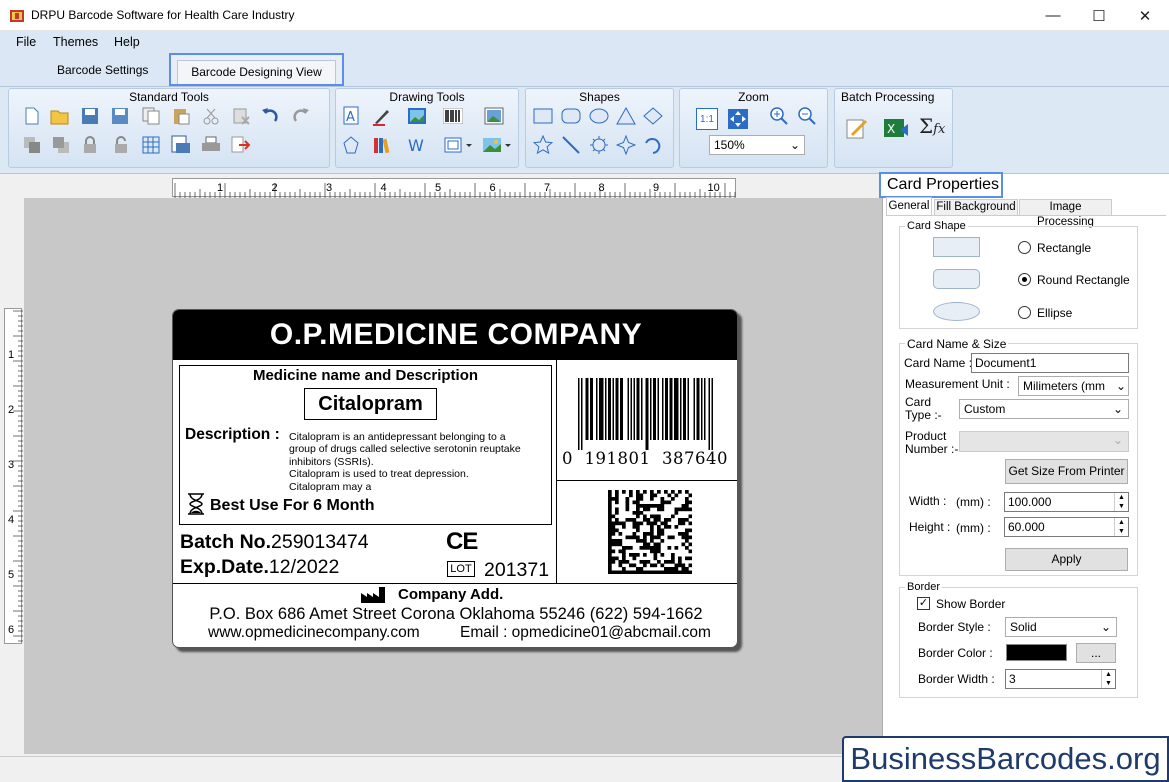 The width and height of the screenshot is (1169, 782). I want to click on send-back-icon, so click(32, 145).